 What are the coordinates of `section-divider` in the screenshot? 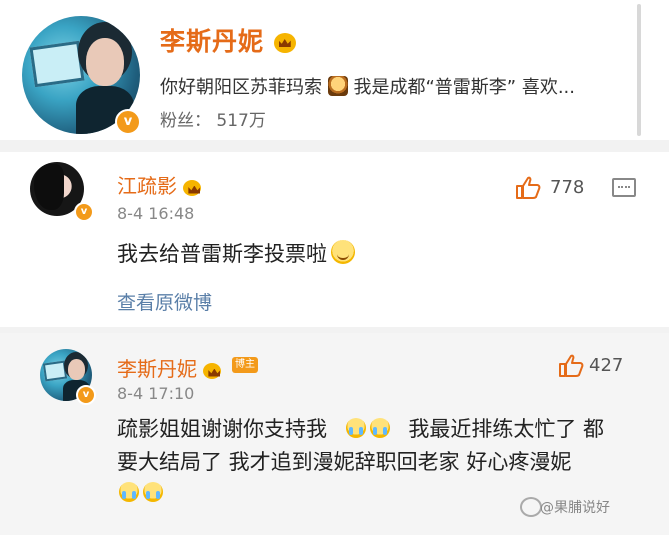 It's located at (334, 146).